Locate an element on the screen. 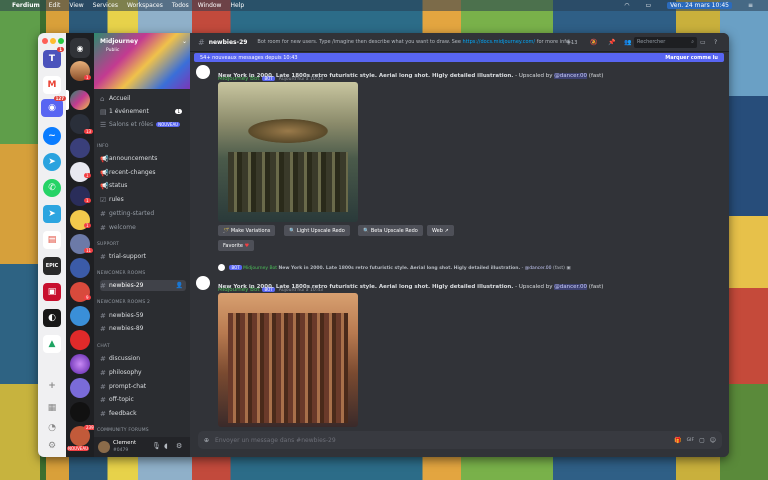  menu-window: Window is located at coordinates (210, 5).